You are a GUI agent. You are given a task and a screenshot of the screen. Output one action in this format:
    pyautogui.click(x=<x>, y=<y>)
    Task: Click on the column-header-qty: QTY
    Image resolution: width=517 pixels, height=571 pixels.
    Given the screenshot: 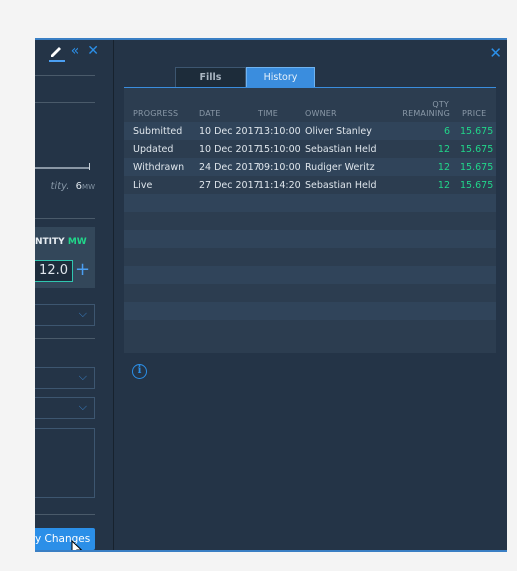 What is the action you would take?
    pyautogui.click(x=439, y=104)
    